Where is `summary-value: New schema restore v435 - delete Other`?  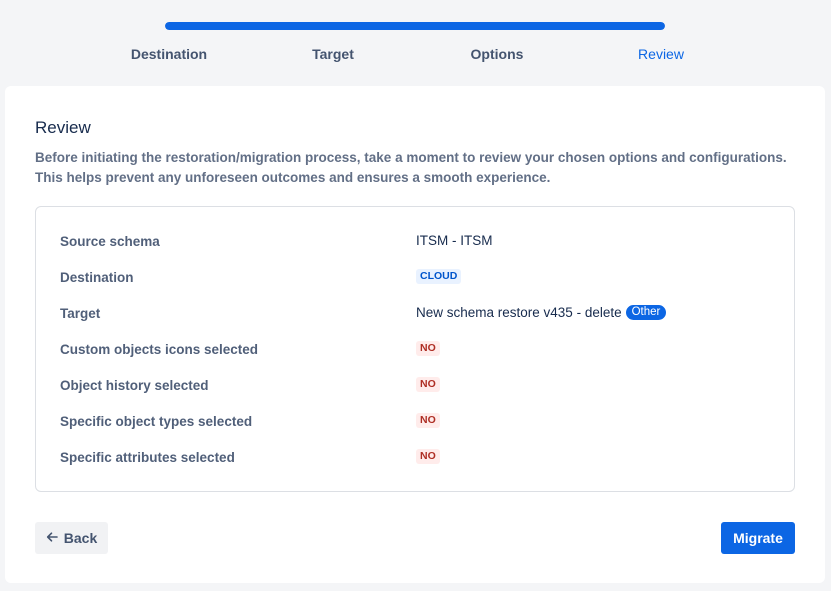 summary-value: New schema restore v435 - delete Other is located at coordinates (541, 312).